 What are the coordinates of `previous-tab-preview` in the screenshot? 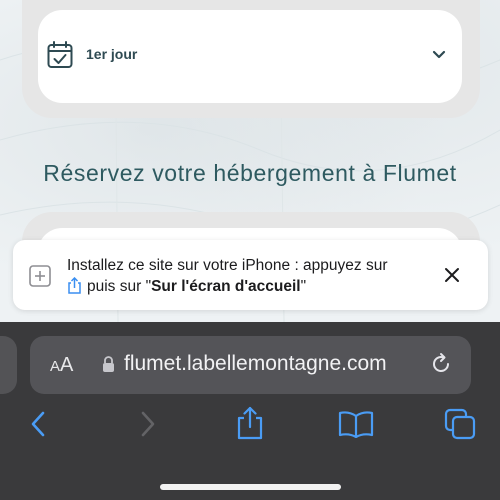 It's located at (8, 365).